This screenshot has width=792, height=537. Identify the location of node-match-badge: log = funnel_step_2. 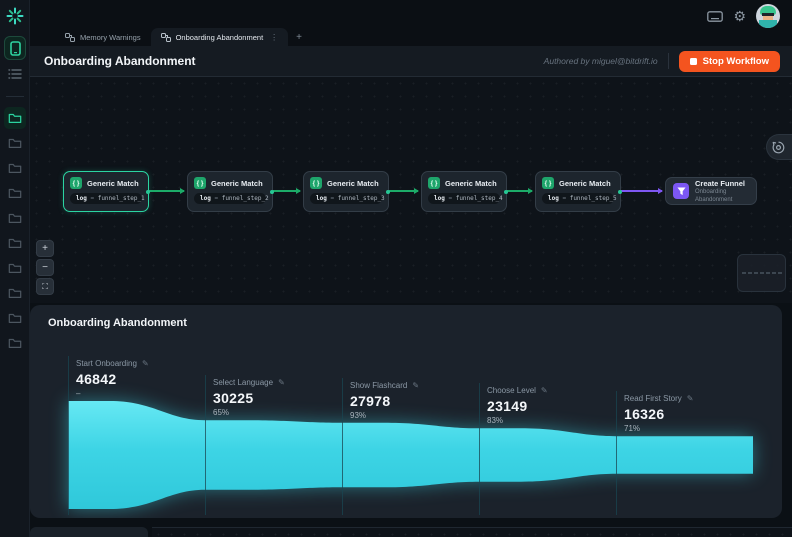
(231, 198).